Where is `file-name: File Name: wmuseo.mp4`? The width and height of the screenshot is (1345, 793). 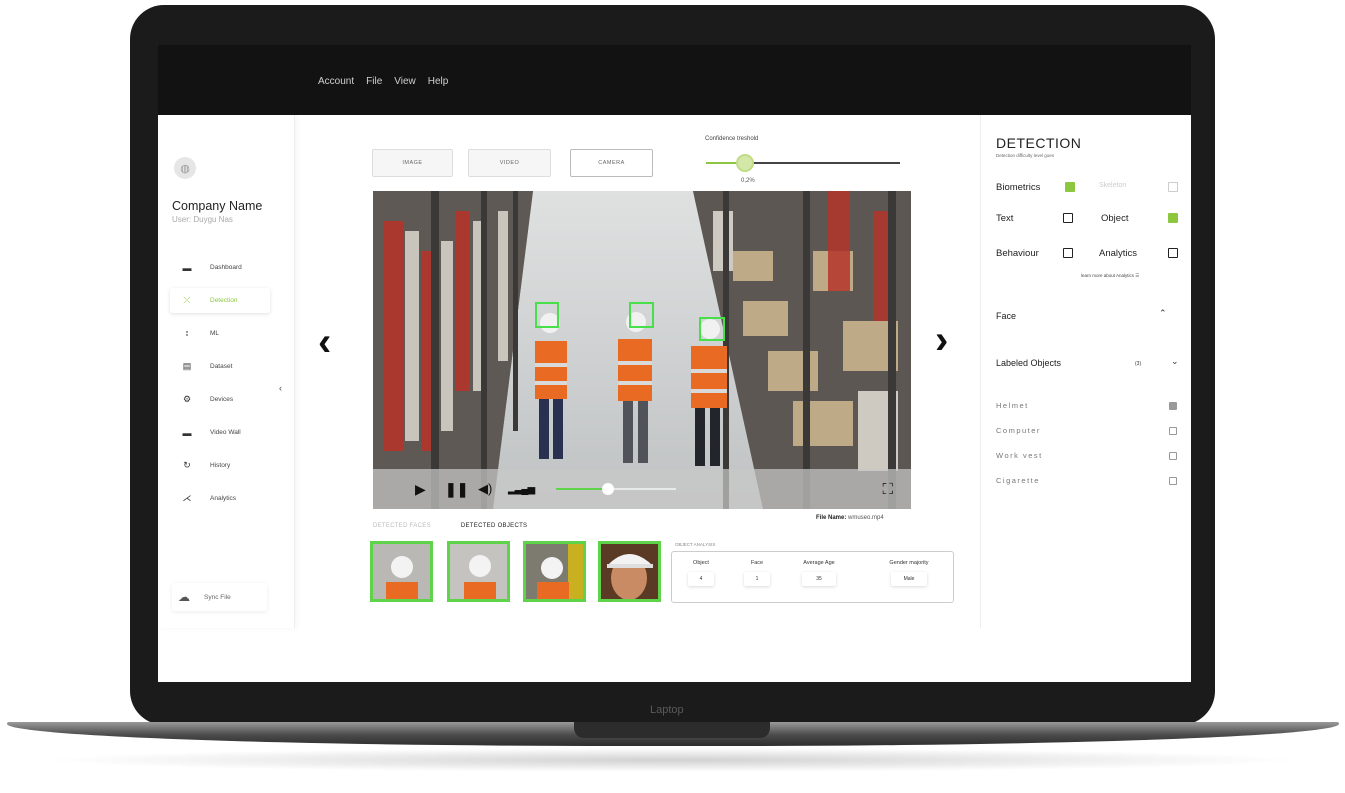
file-name: File Name: wmuseo.mp4 is located at coordinates (850, 518).